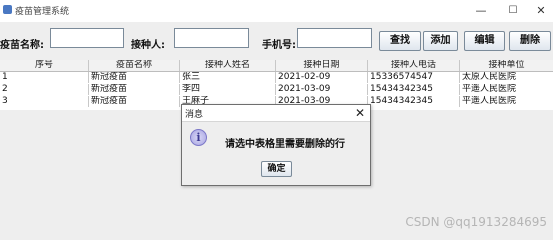 The image size is (553, 240). What do you see at coordinates (228, 77) in the screenshot?
I see `table-cell: 张三` at bounding box center [228, 77].